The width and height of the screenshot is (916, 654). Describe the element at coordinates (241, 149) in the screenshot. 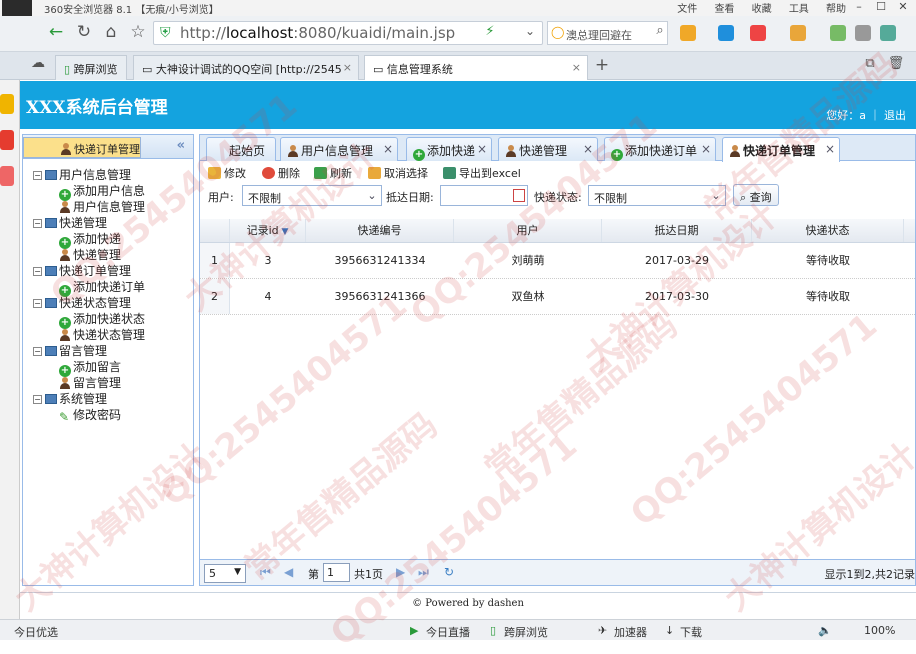

I see `content-tab: 起始页` at that location.